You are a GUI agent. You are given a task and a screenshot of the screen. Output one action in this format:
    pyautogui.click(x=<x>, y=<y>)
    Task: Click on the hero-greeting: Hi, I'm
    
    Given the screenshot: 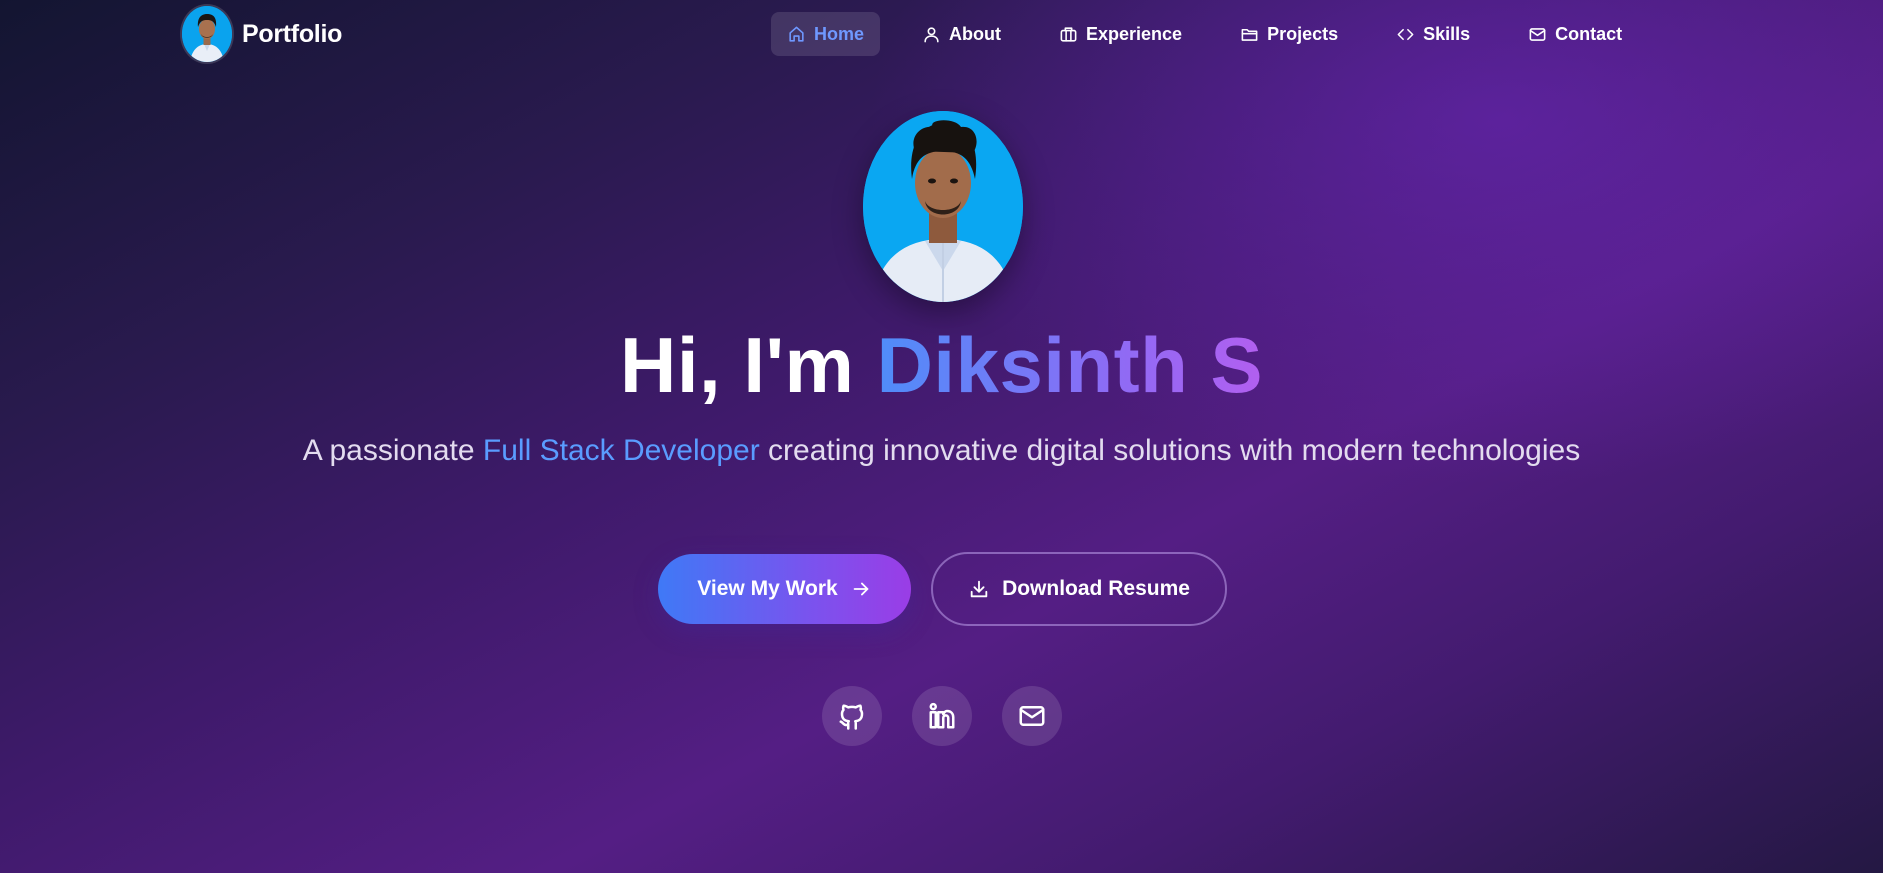 What is the action you would take?
    pyautogui.click(x=748, y=365)
    